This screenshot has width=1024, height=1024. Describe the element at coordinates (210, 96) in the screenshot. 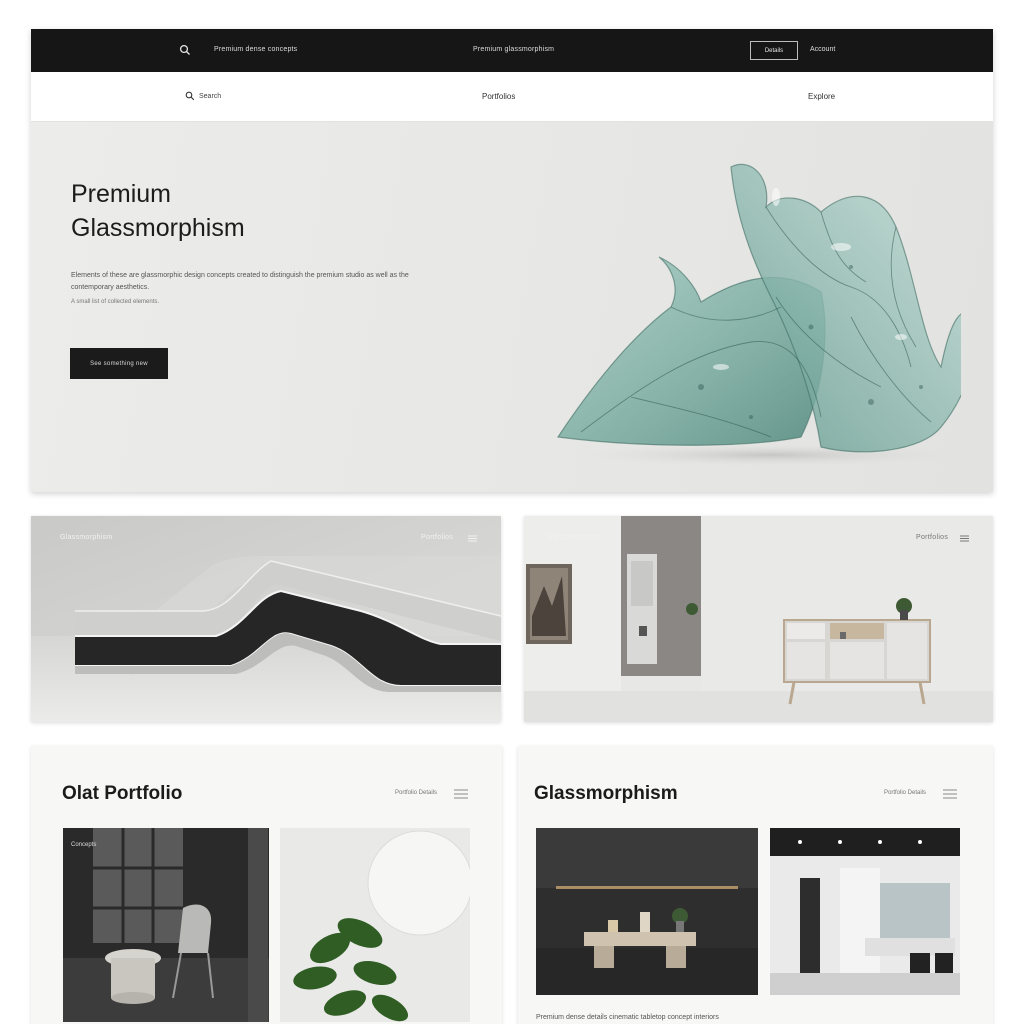

I see `search-link: Search` at that location.